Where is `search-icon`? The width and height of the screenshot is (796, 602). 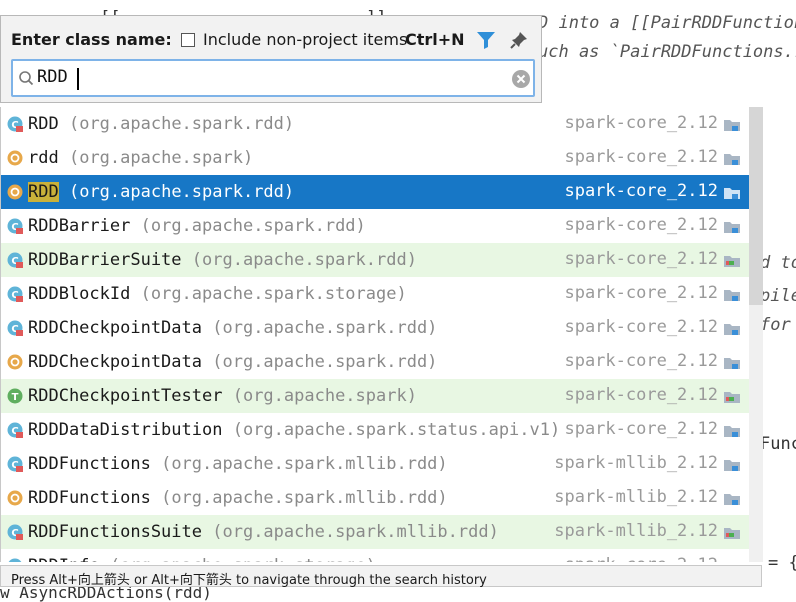
search-icon is located at coordinates (26, 78).